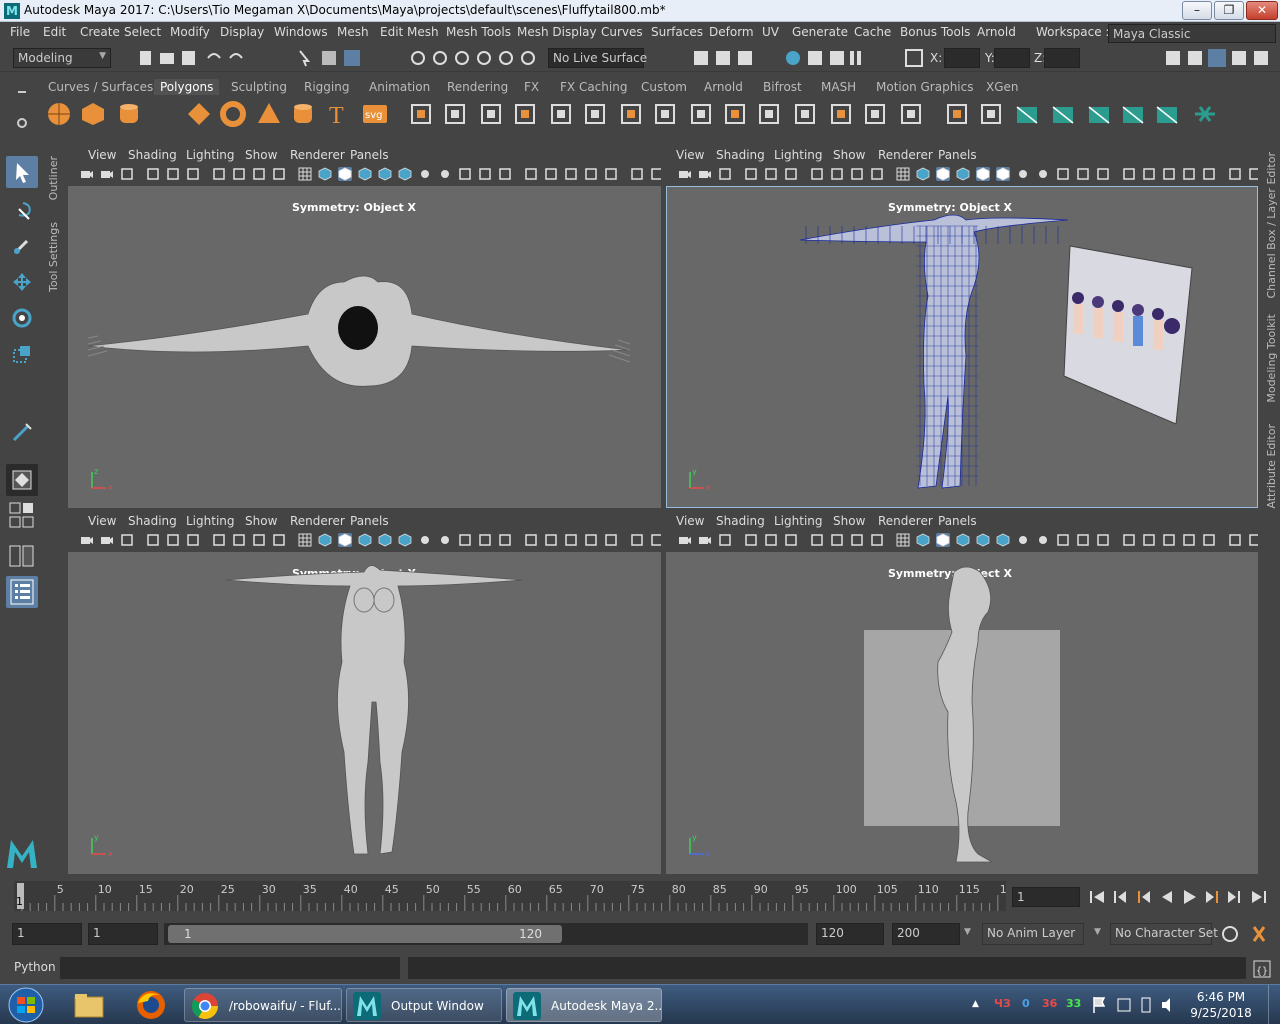 This screenshot has width=1280, height=1024. Describe the element at coordinates (875, 114) in the screenshot. I see `insert-edge-loop-icon` at that location.